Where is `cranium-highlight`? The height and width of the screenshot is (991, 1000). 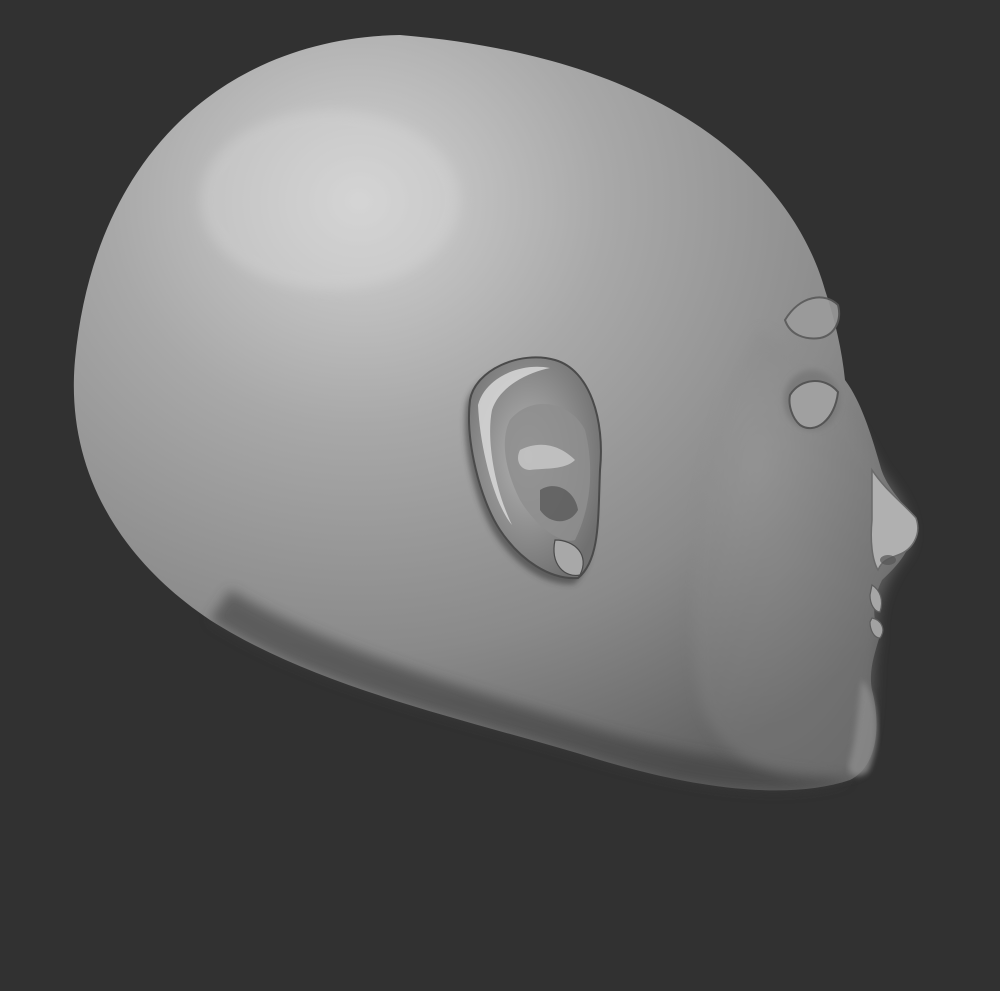 cranium-highlight is located at coordinates (330, 200).